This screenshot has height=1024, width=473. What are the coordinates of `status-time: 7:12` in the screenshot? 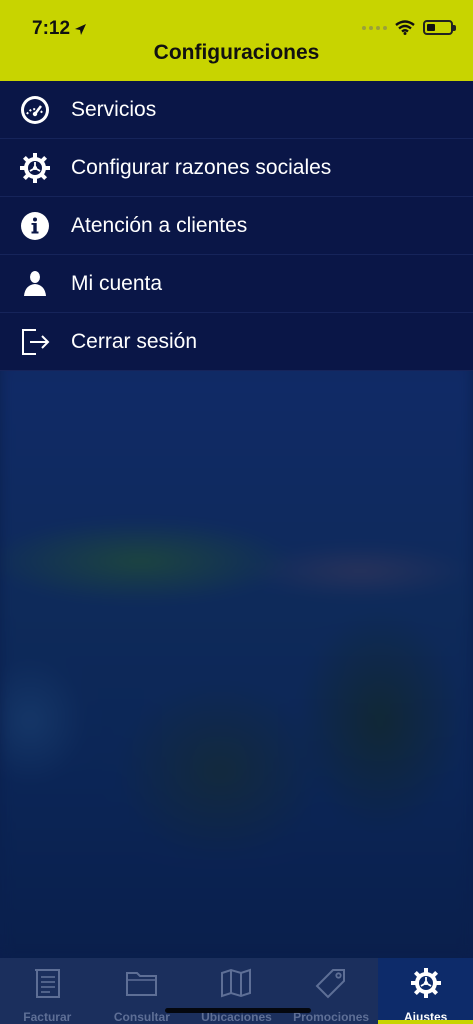 It's located at (59, 29).